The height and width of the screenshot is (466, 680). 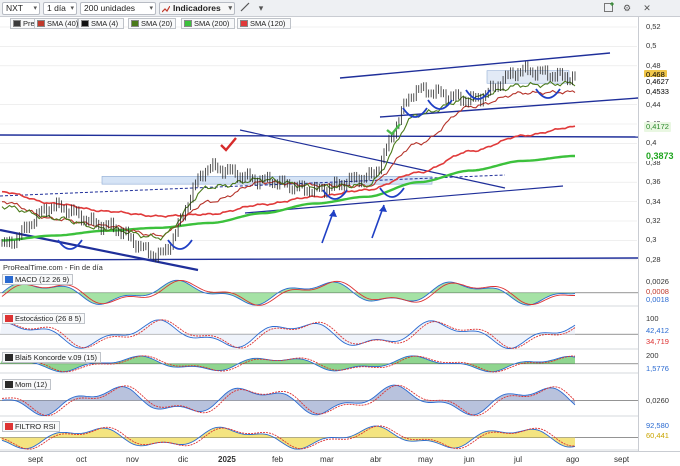 I want to click on legend-item: SMA (4), so click(x=101, y=23).